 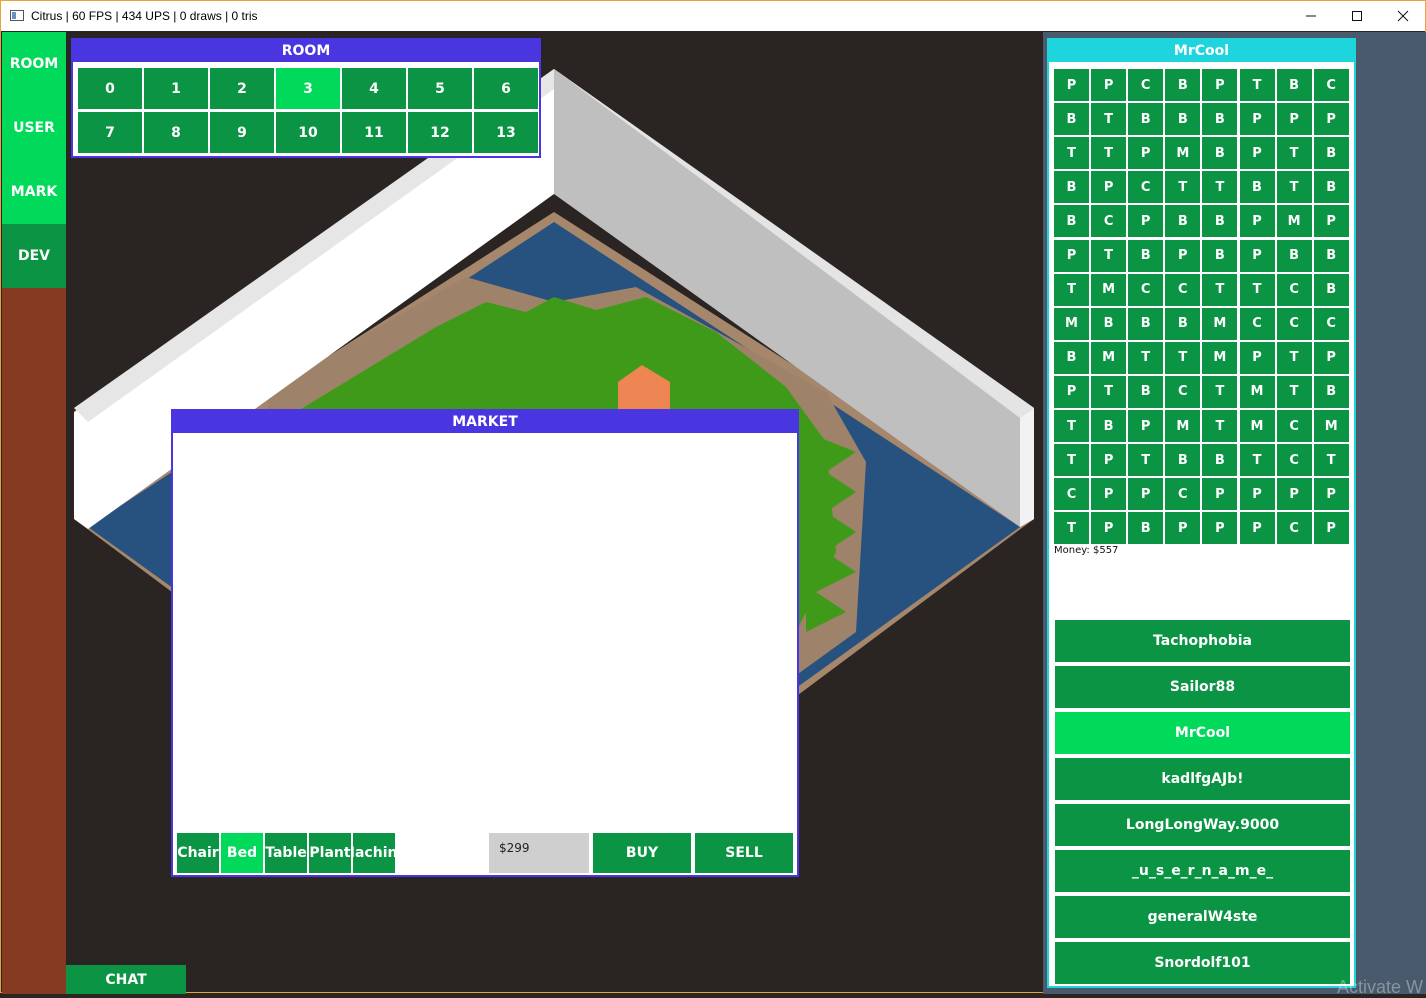 What do you see at coordinates (34, 256) in the screenshot?
I see `nav-dev-button: DEV` at bounding box center [34, 256].